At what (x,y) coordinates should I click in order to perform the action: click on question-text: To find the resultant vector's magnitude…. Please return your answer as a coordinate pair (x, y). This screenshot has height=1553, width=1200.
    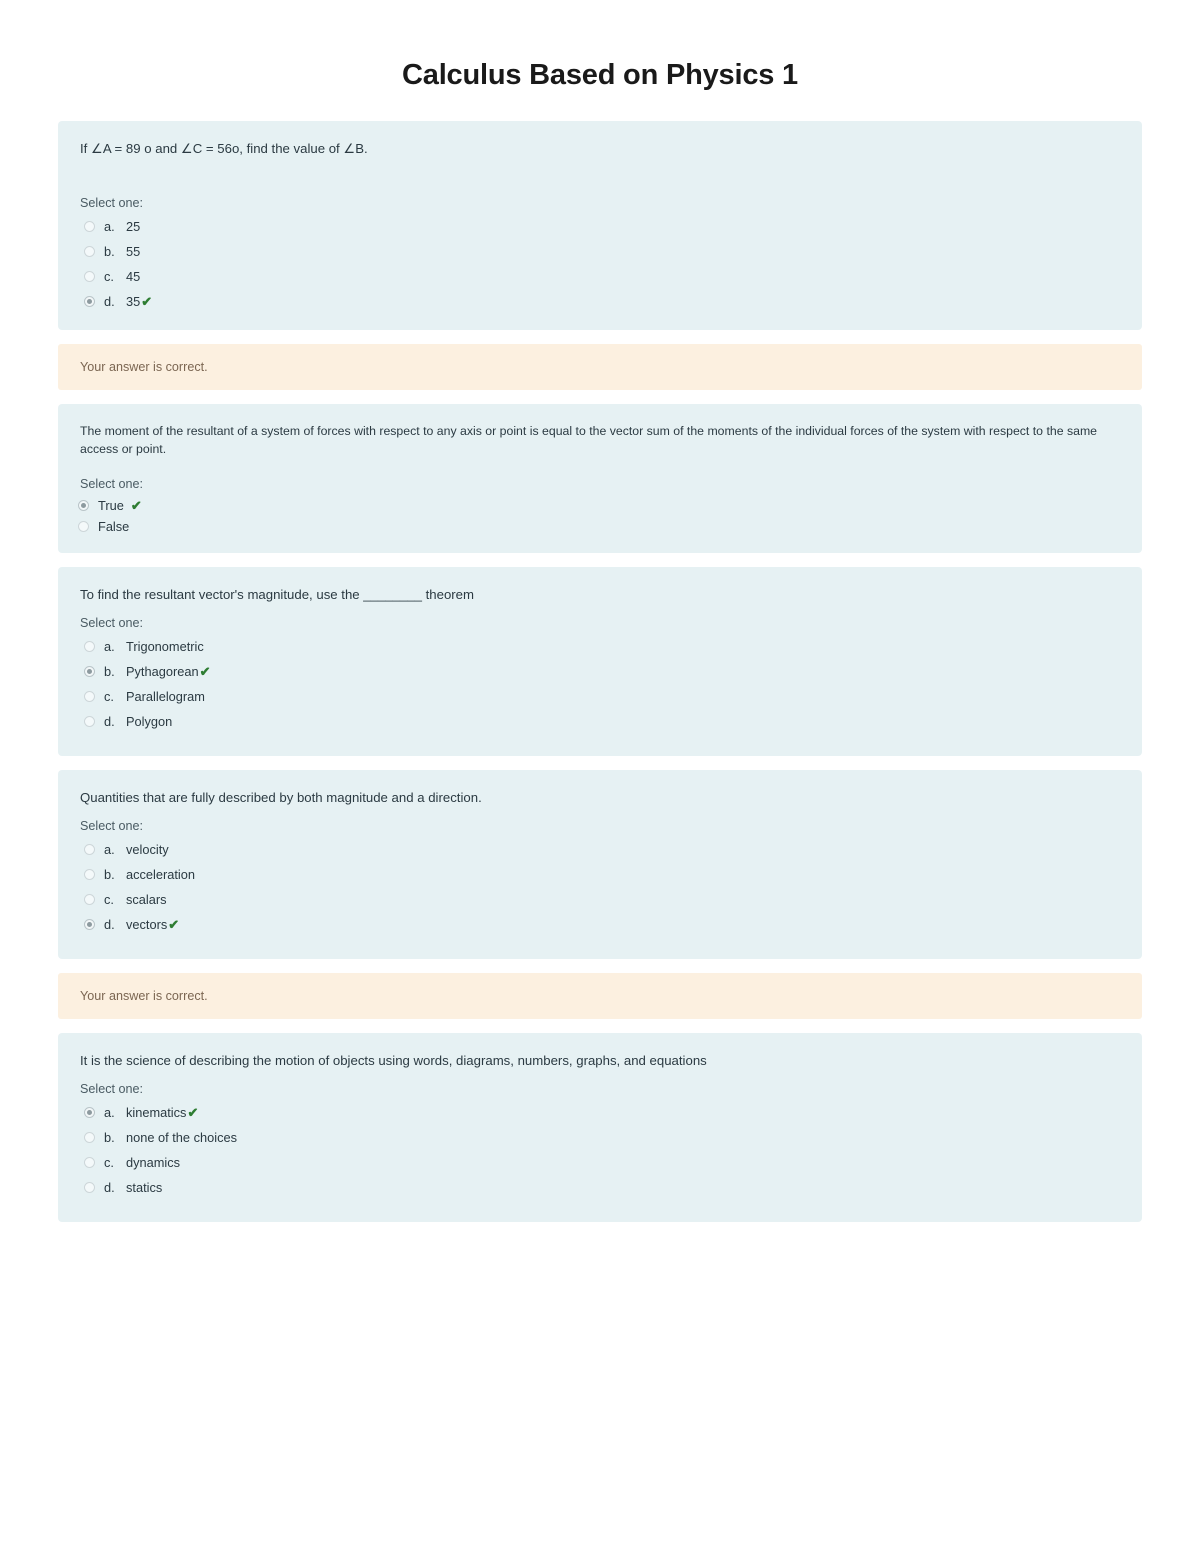
    Looking at the image, I should click on (277, 594).